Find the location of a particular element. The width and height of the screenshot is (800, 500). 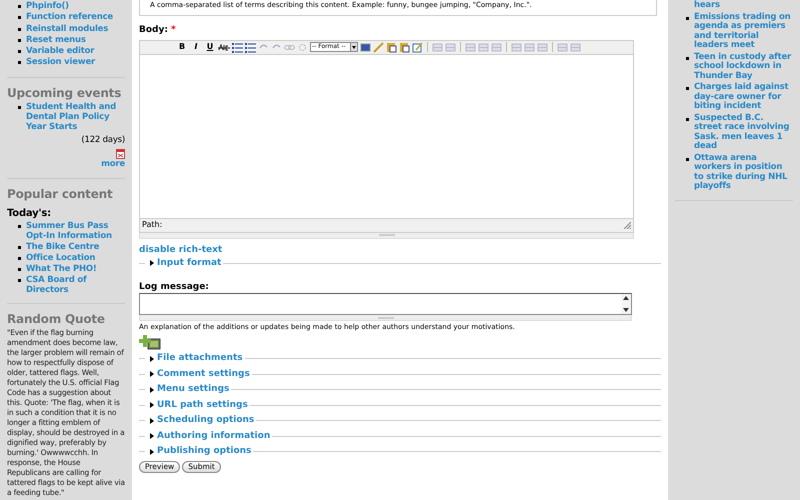

sidebar-link: Suspected B.C. street race involving Sask. men leaves 1 dead is located at coordinates (743, 133).